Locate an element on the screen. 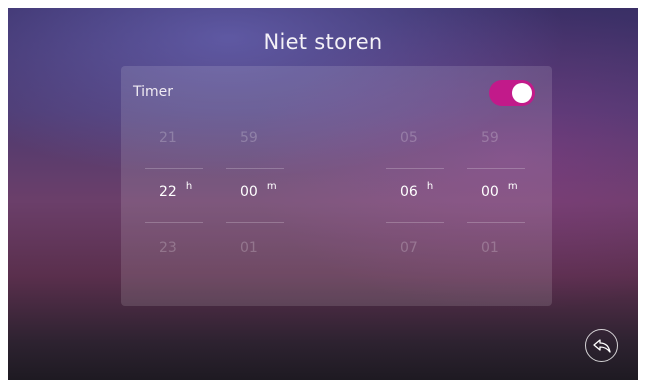  back-button is located at coordinates (601, 345).